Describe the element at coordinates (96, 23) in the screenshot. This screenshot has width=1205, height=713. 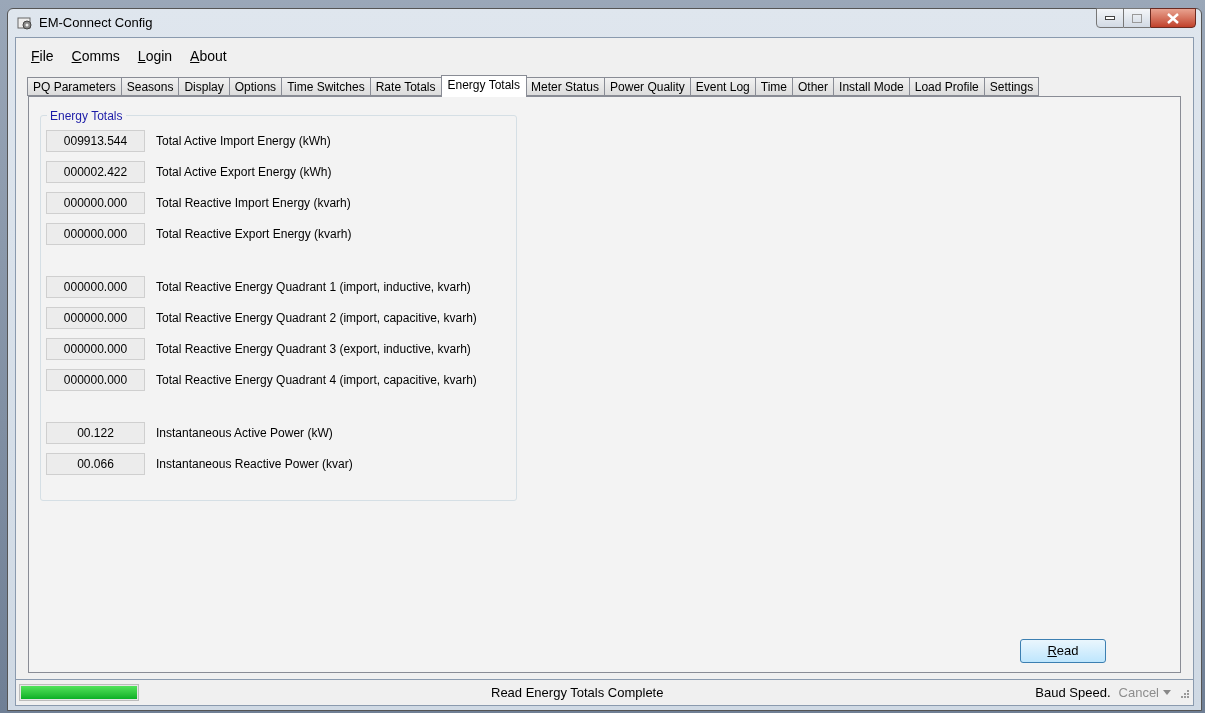
I see `window-title: EM-Connect Config` at that location.